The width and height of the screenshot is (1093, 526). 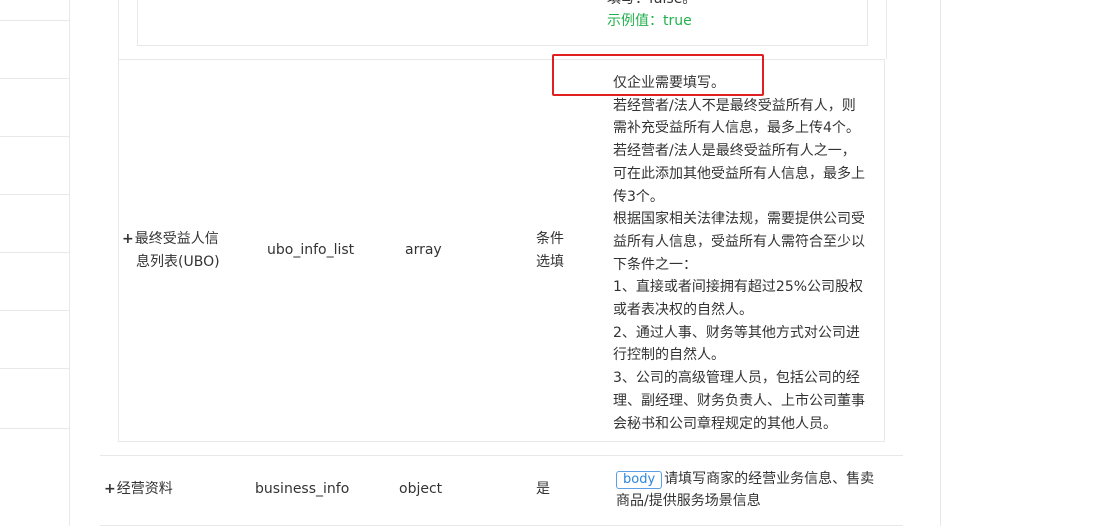 What do you see at coordinates (739, 173) in the screenshot?
I see `desc-line: 可在此添加其他受益所有人信息，最多上` at bounding box center [739, 173].